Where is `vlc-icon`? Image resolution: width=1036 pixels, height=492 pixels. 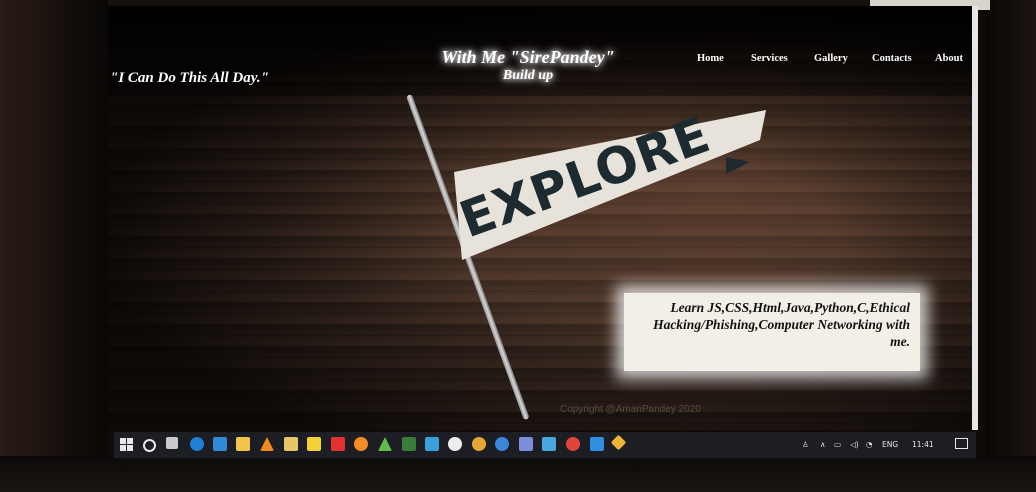 vlc-icon is located at coordinates (267, 444).